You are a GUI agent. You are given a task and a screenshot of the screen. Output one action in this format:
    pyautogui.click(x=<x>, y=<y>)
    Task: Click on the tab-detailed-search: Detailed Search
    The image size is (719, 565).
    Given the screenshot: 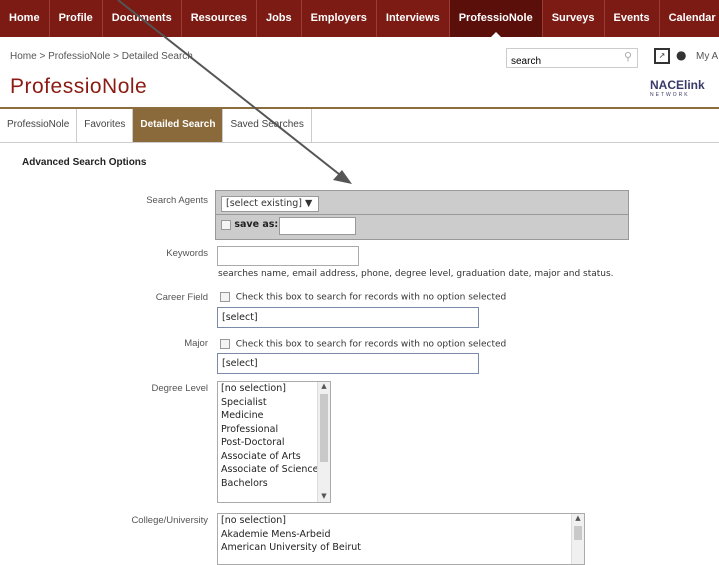 What is the action you would take?
    pyautogui.click(x=178, y=125)
    